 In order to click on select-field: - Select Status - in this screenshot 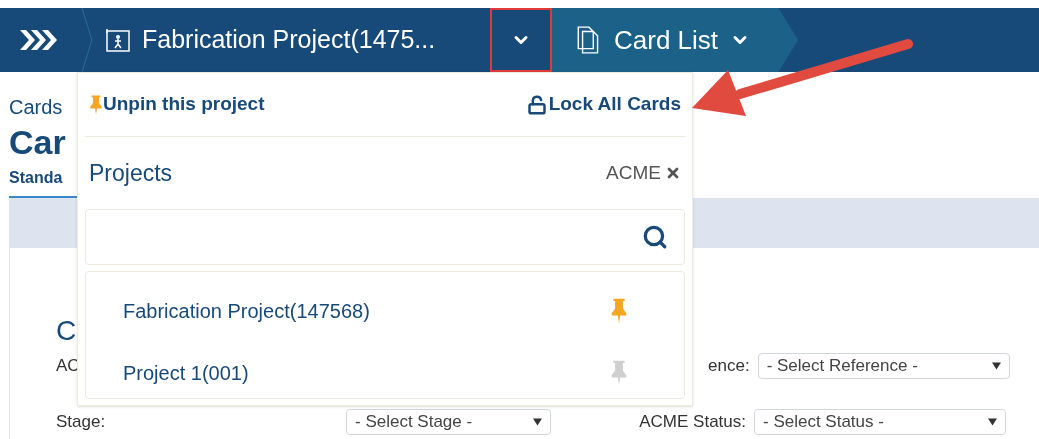, I will do `click(880, 422)`.